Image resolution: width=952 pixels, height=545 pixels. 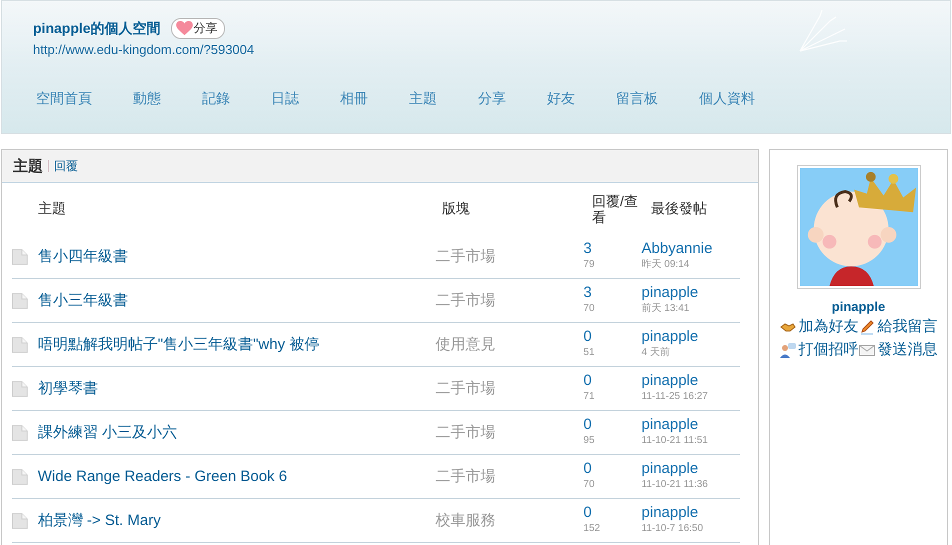 What do you see at coordinates (675, 397) in the screenshot?
I see `post-time: 11-11-25 16:27` at bounding box center [675, 397].